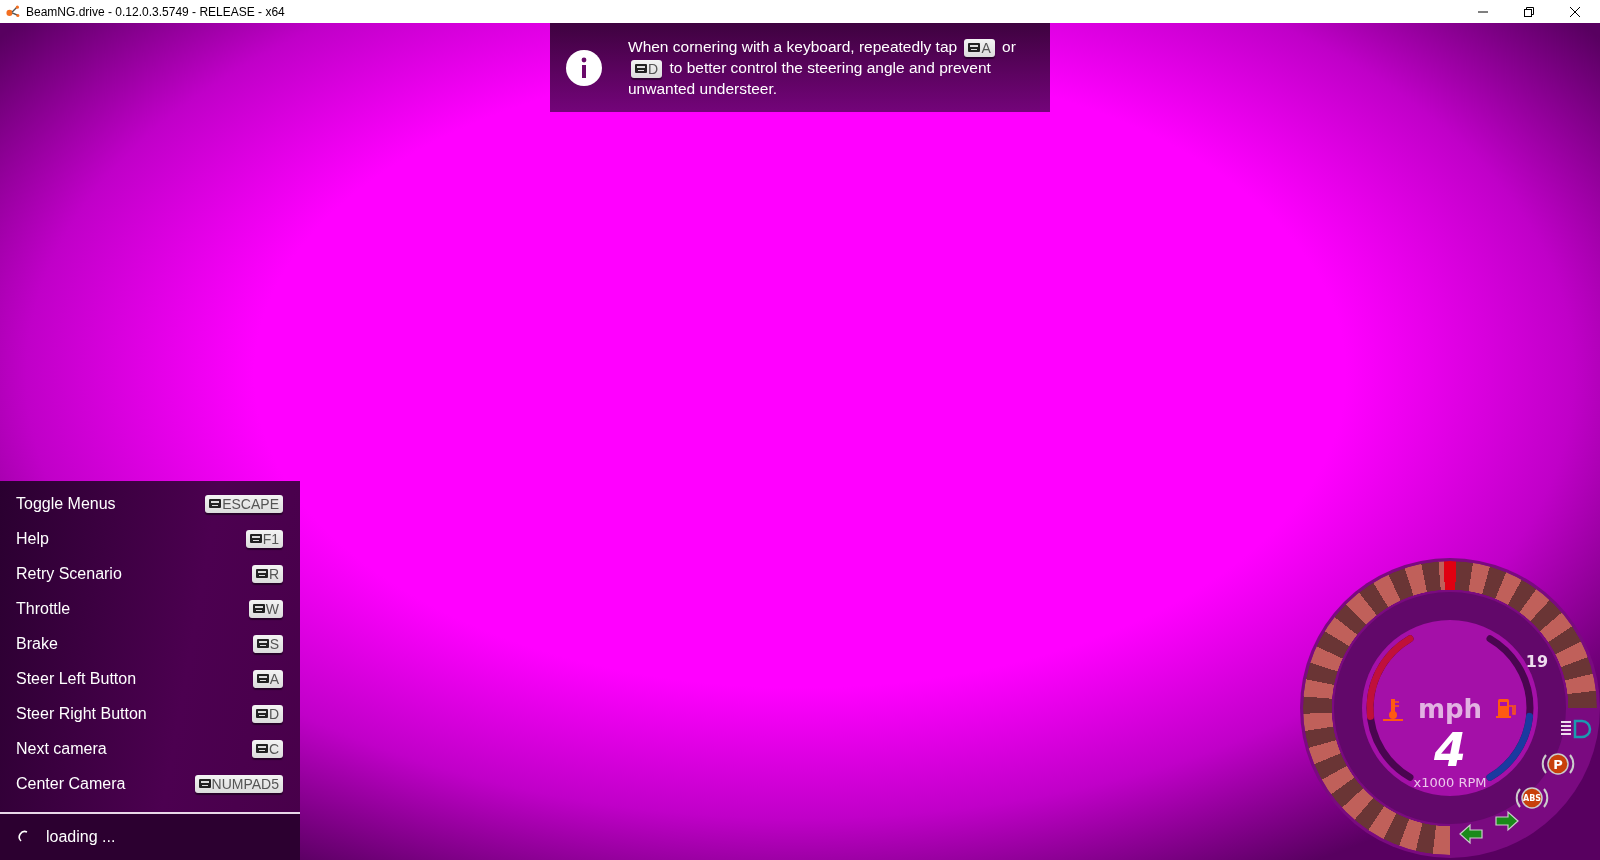  I want to click on info-icon, so click(584, 67).